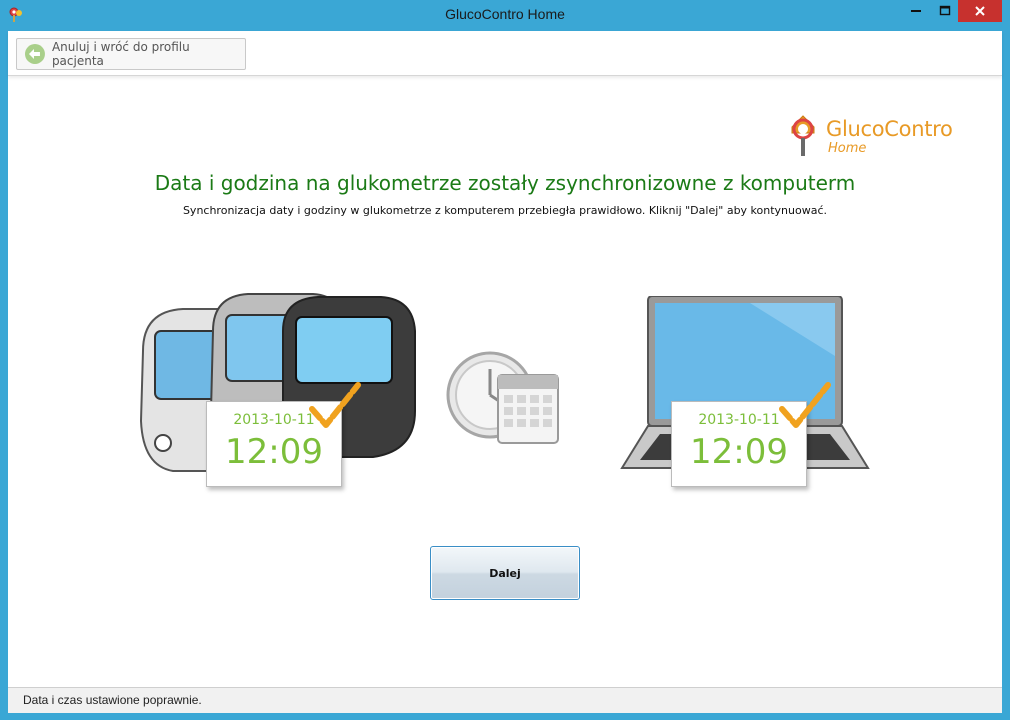  I want to click on back-button-label: Anuluj i wróć do profilu pacjenta, so click(120, 54).